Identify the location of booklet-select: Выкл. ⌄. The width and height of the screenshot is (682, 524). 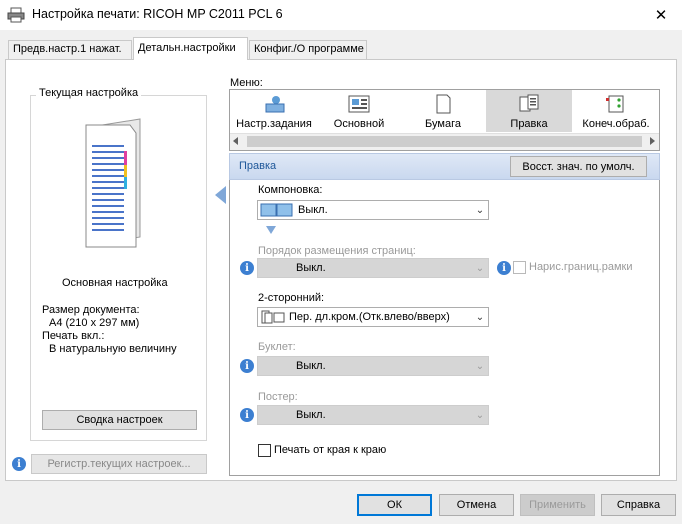
(373, 366).